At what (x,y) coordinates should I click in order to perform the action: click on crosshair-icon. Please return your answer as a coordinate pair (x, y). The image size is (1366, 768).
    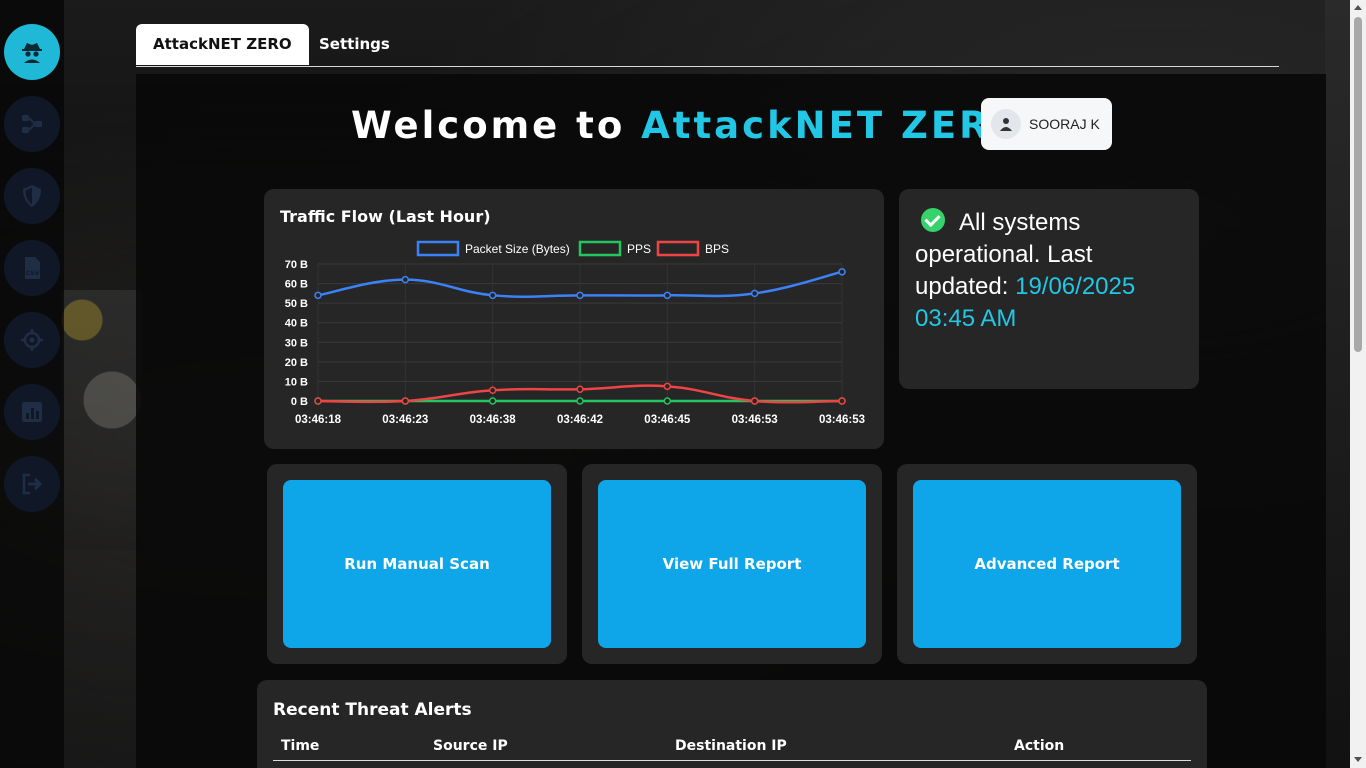
    Looking at the image, I should click on (32, 340).